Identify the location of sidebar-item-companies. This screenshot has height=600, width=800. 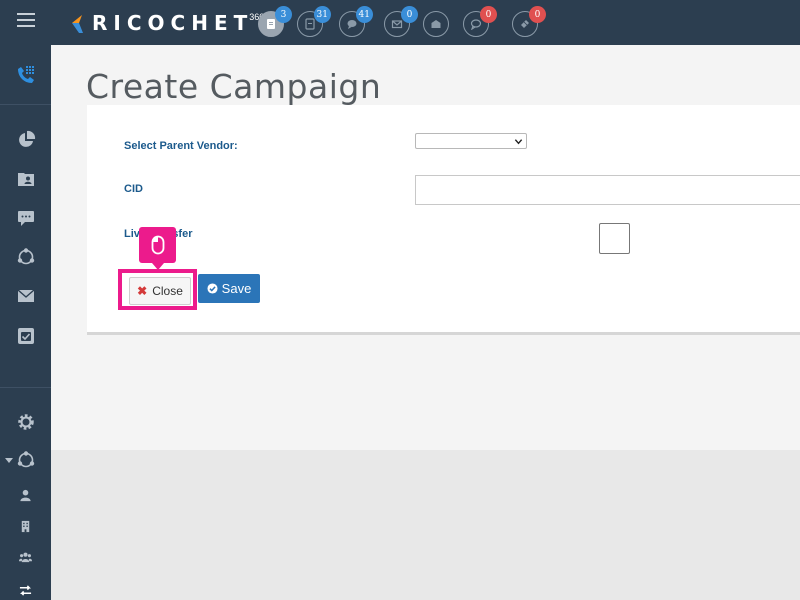
(25, 526).